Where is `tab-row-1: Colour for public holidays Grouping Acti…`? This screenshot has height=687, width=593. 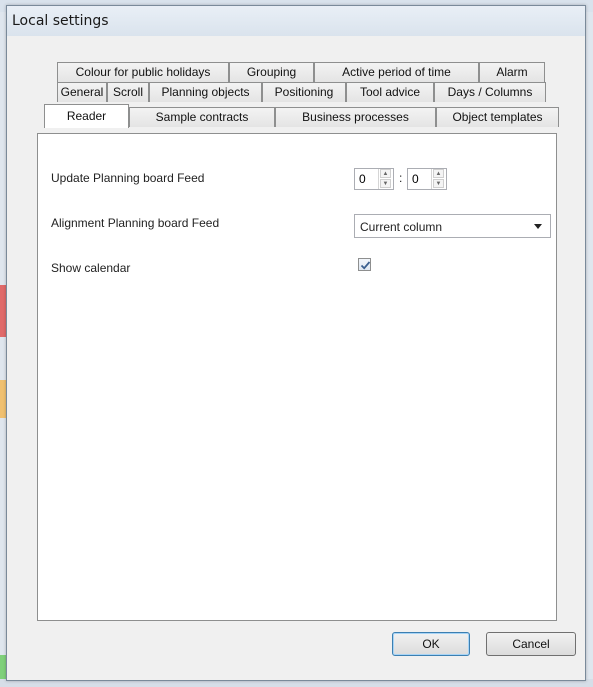 tab-row-1: Colour for public holidays Grouping Acti… is located at coordinates (307, 72).